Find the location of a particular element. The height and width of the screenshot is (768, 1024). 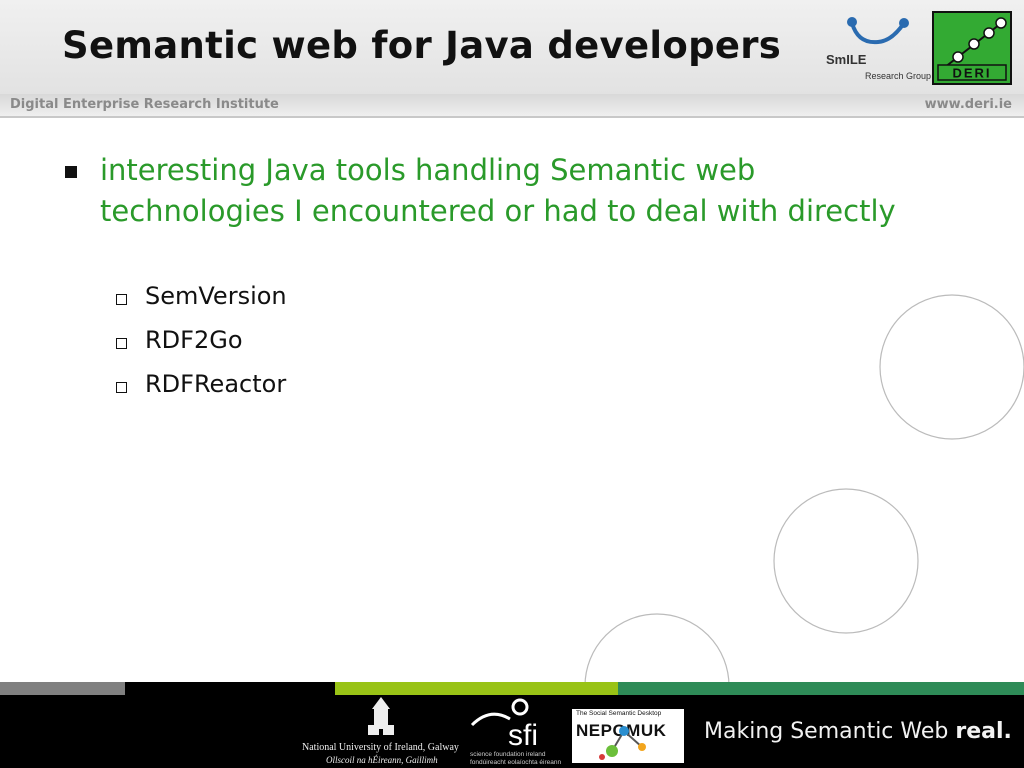

deri-logo-text: DERI is located at coordinates (971, 73).